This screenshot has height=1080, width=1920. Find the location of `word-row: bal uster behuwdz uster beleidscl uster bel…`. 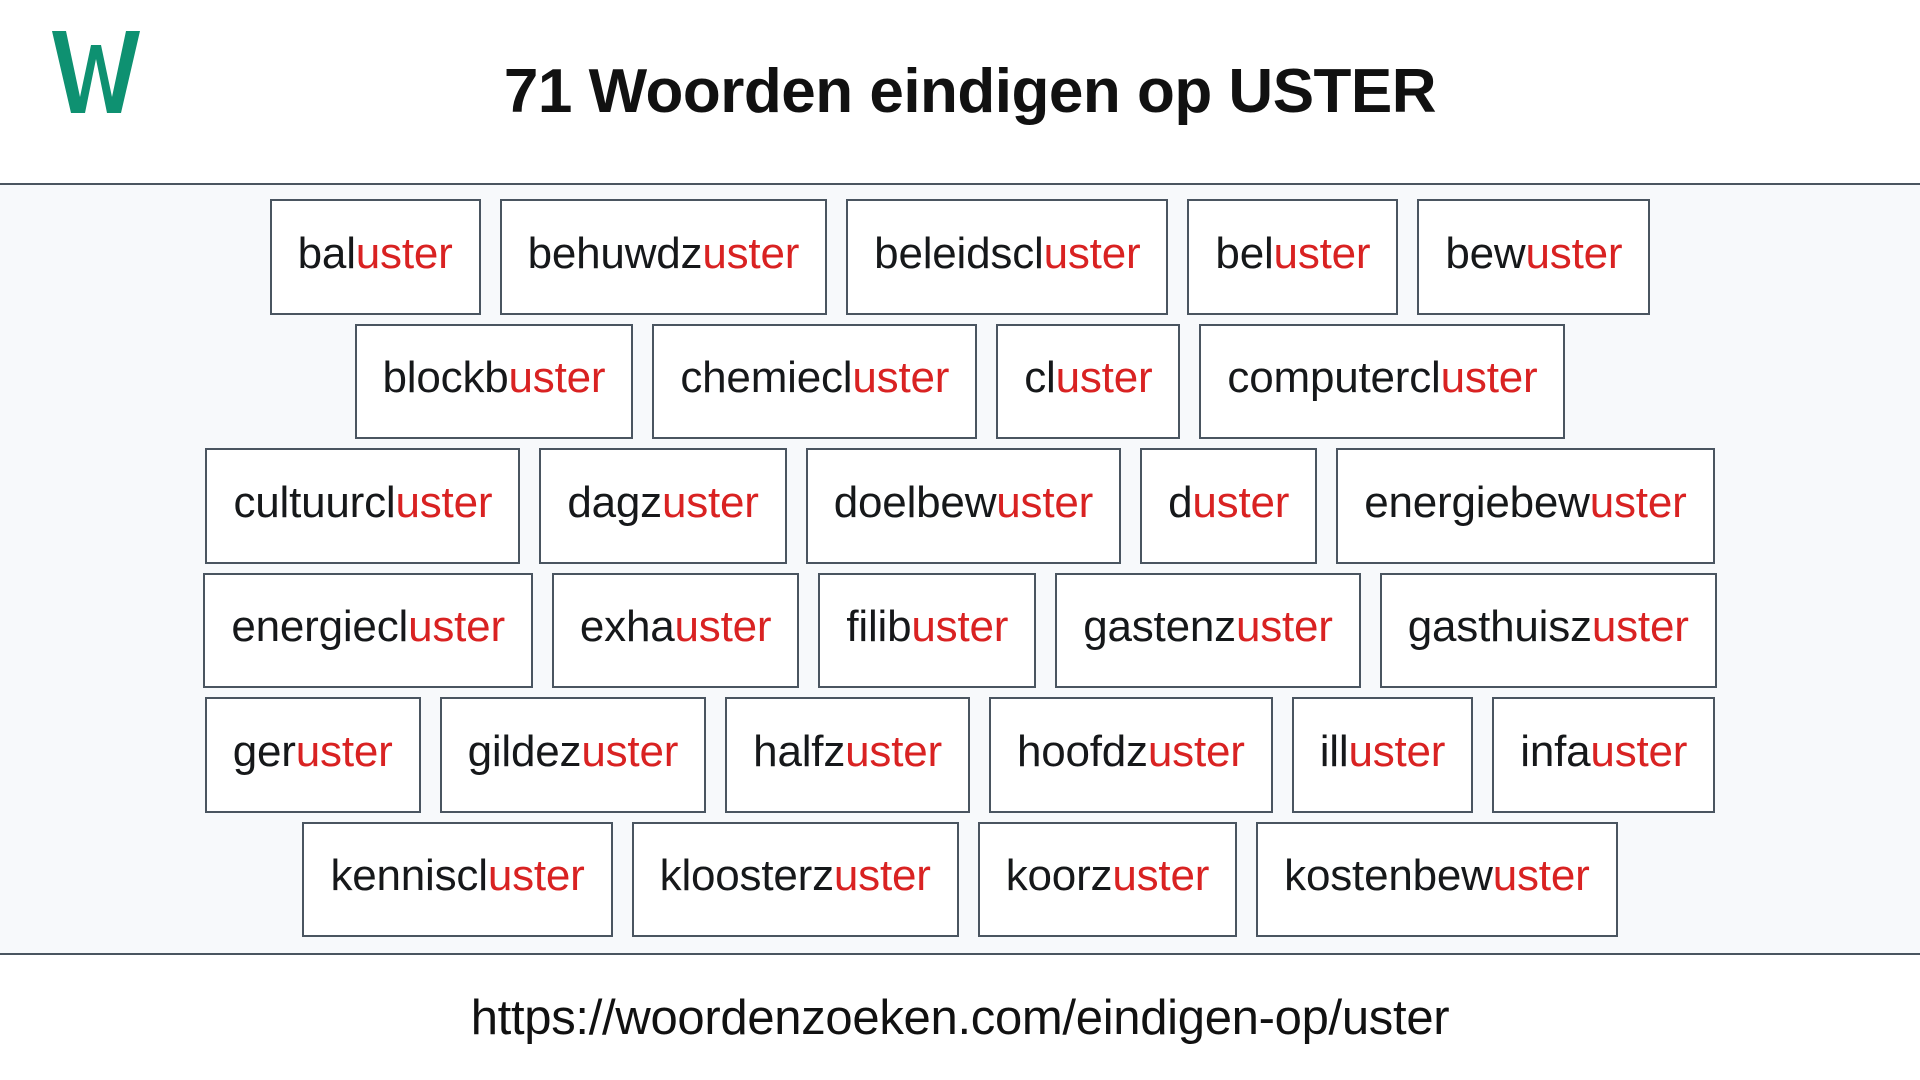

word-row: bal uster behuwdz uster beleidscl uster bel… is located at coordinates (960, 257).